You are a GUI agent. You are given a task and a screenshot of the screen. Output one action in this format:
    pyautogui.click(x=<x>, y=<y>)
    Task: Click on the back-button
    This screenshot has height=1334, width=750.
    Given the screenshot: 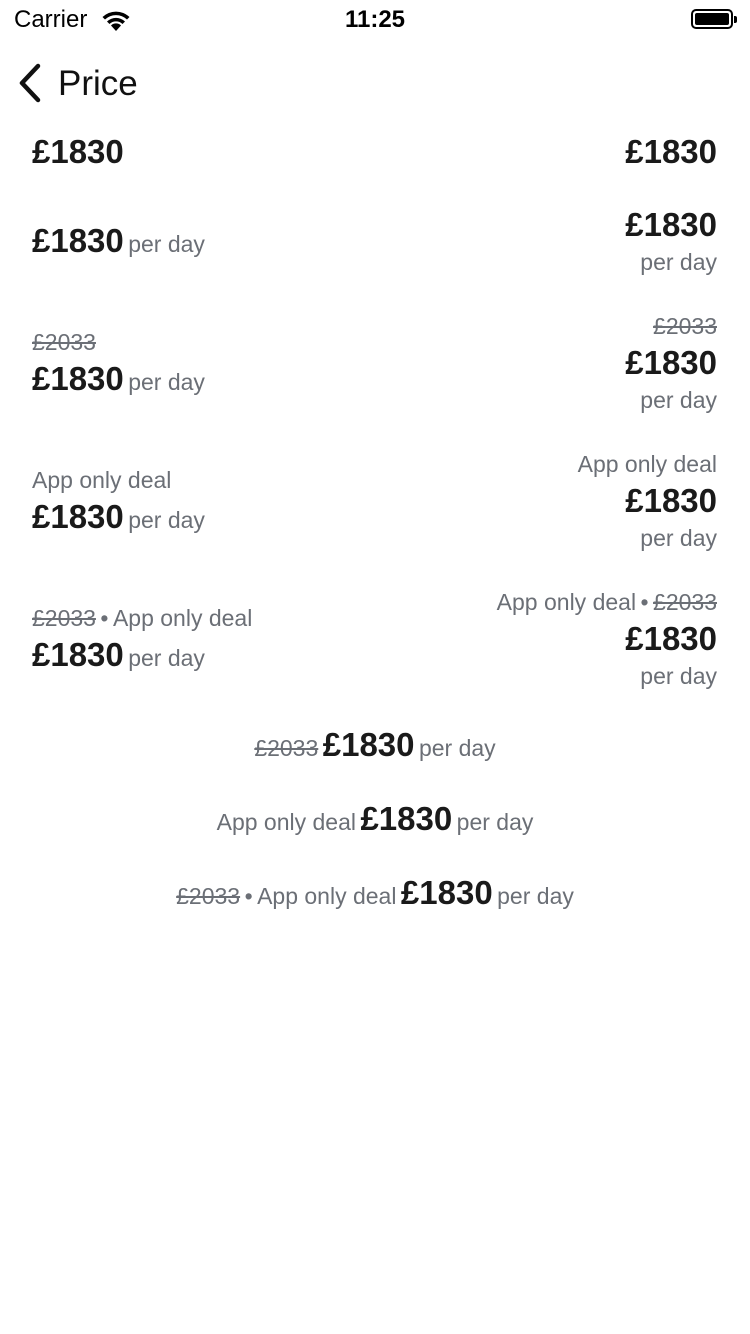 What is the action you would take?
    pyautogui.click(x=34, y=85)
    